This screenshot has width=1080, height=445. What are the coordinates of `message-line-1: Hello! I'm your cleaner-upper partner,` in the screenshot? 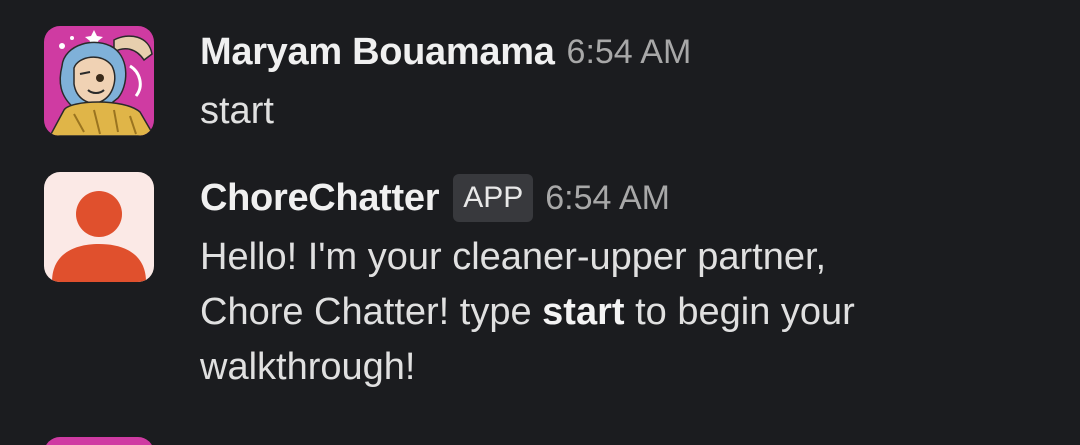 It's located at (513, 257).